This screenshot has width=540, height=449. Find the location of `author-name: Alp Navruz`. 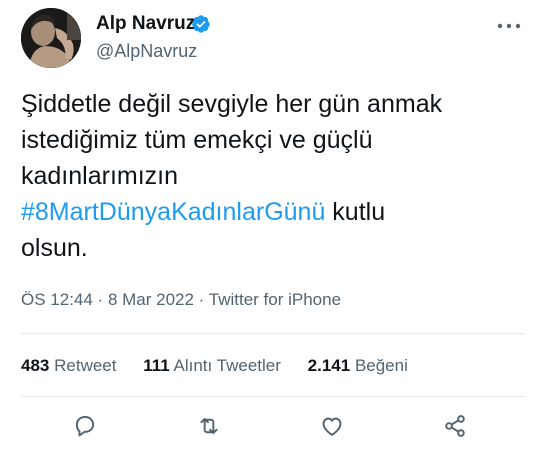

author-name: Alp Navruz is located at coordinates (145, 24).